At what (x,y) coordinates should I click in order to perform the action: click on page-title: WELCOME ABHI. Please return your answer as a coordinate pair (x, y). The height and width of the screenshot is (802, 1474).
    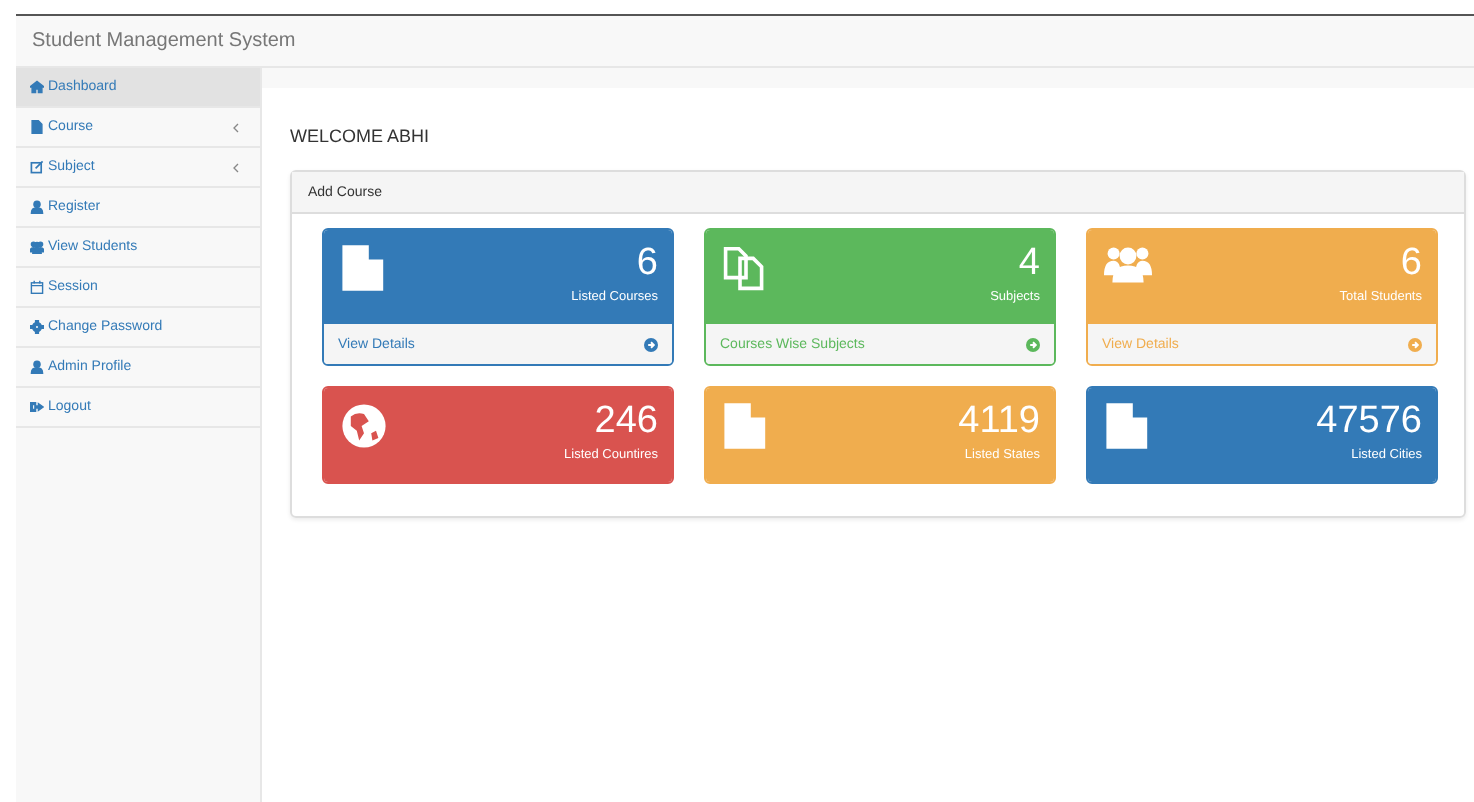
    Looking at the image, I should click on (361, 136).